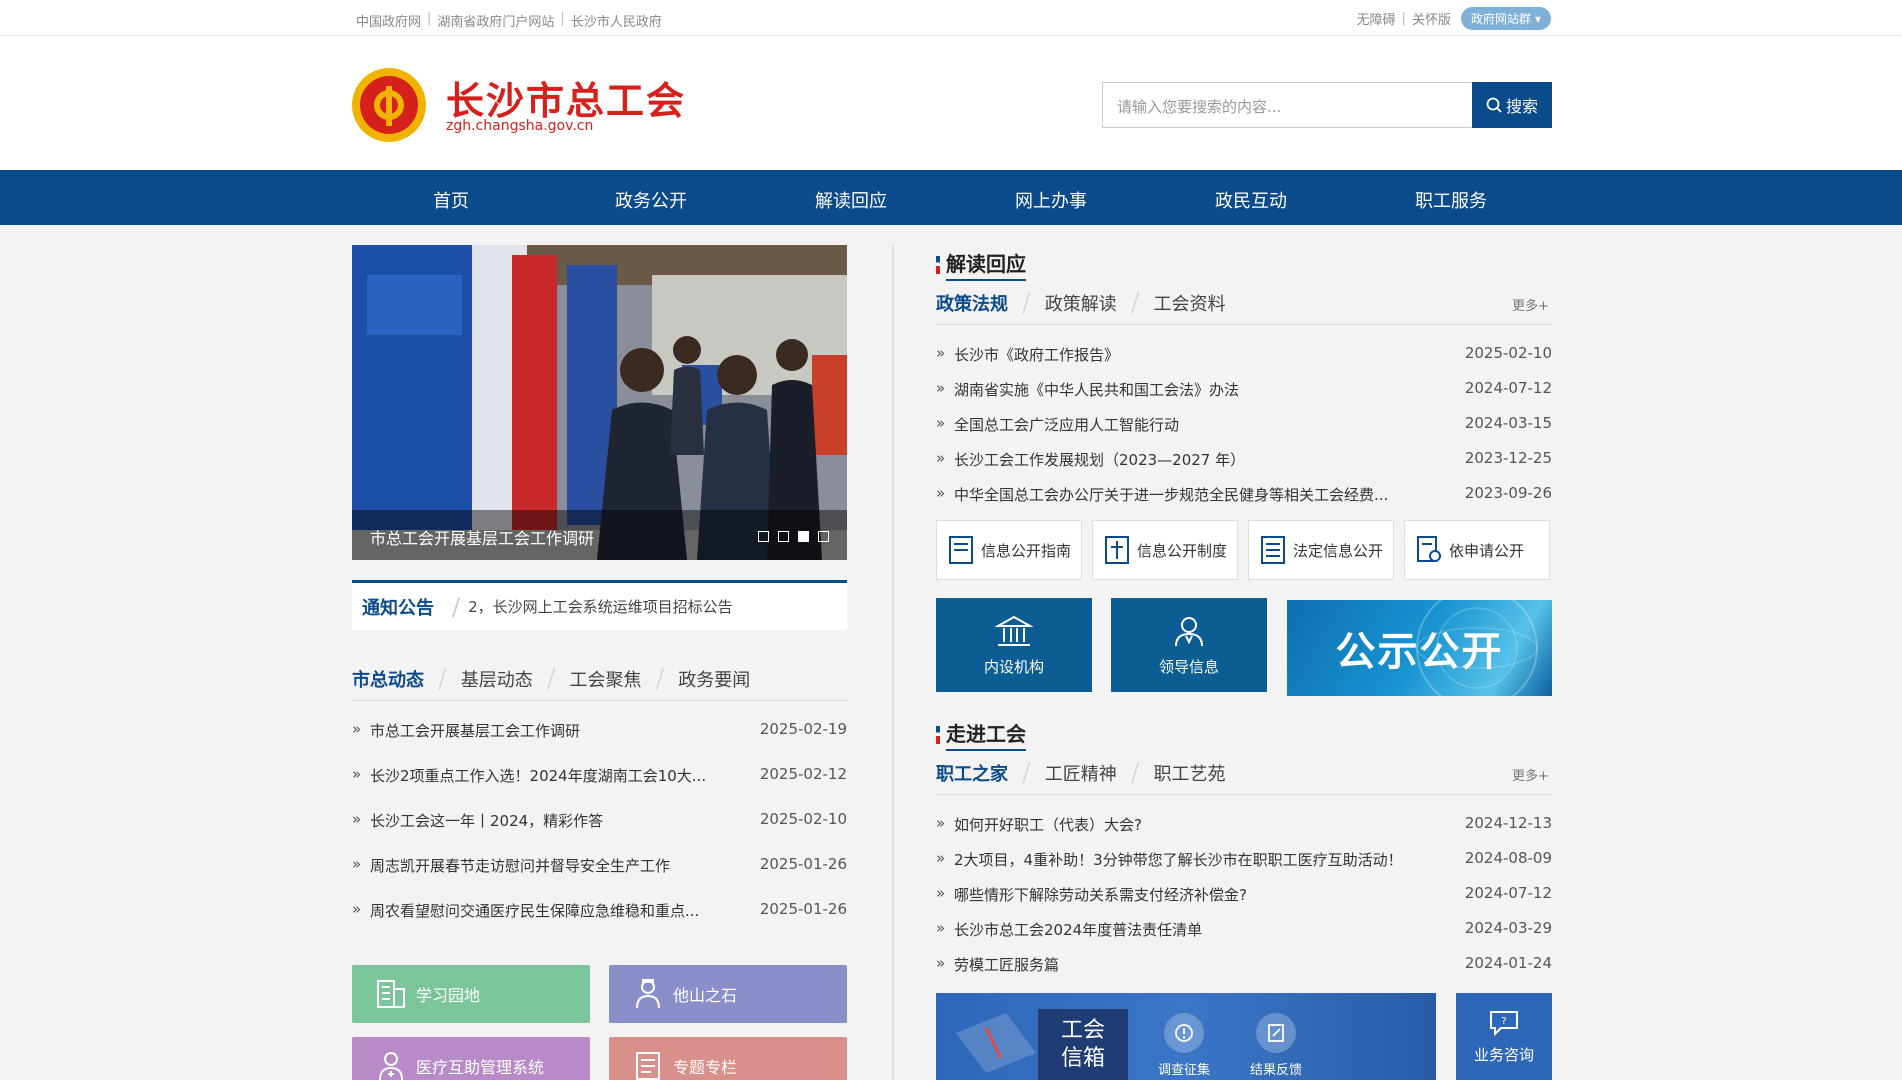 This screenshot has height=1080, width=1902. Describe the element at coordinates (1504, 1024) in the screenshot. I see `chat-icon: ?` at that location.